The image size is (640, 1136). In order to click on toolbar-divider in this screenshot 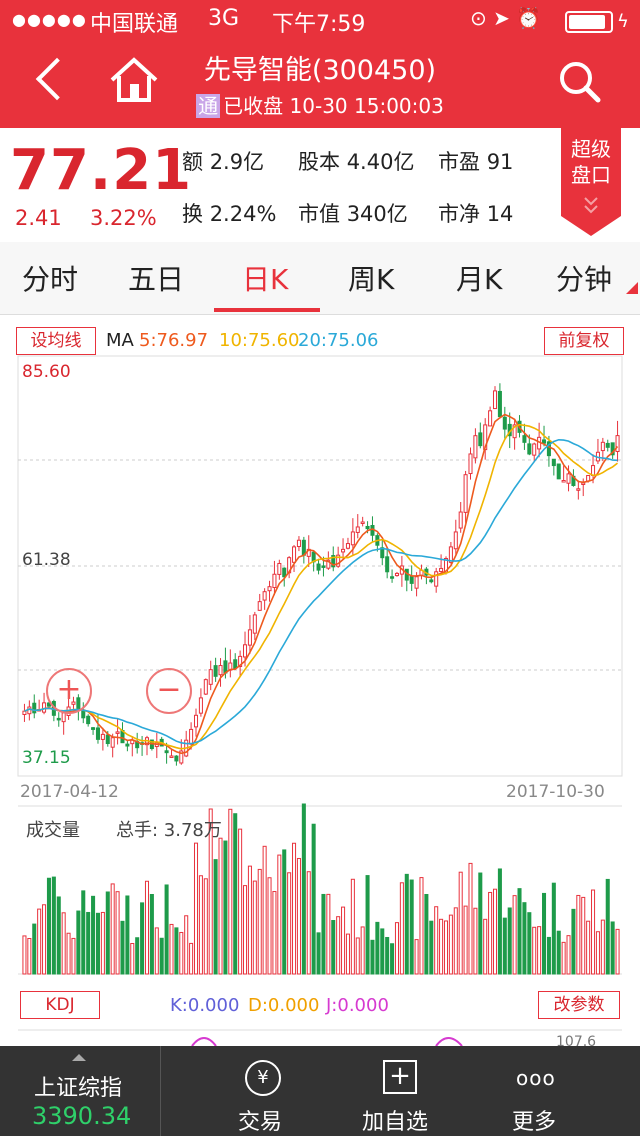, I will do `click(160, 1091)`.